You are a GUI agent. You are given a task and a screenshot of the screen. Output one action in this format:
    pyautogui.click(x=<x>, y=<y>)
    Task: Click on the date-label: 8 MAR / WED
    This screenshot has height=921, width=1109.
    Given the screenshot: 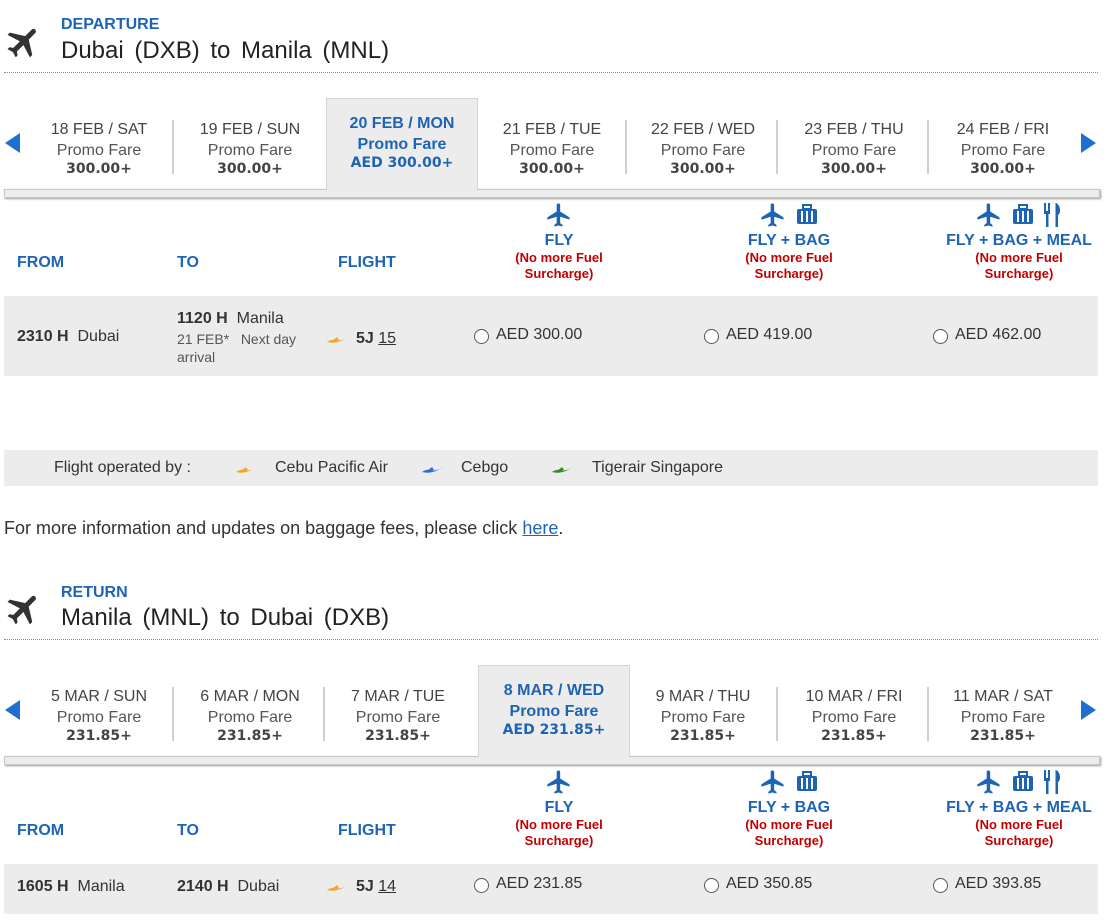 What is the action you would take?
    pyautogui.click(x=554, y=690)
    